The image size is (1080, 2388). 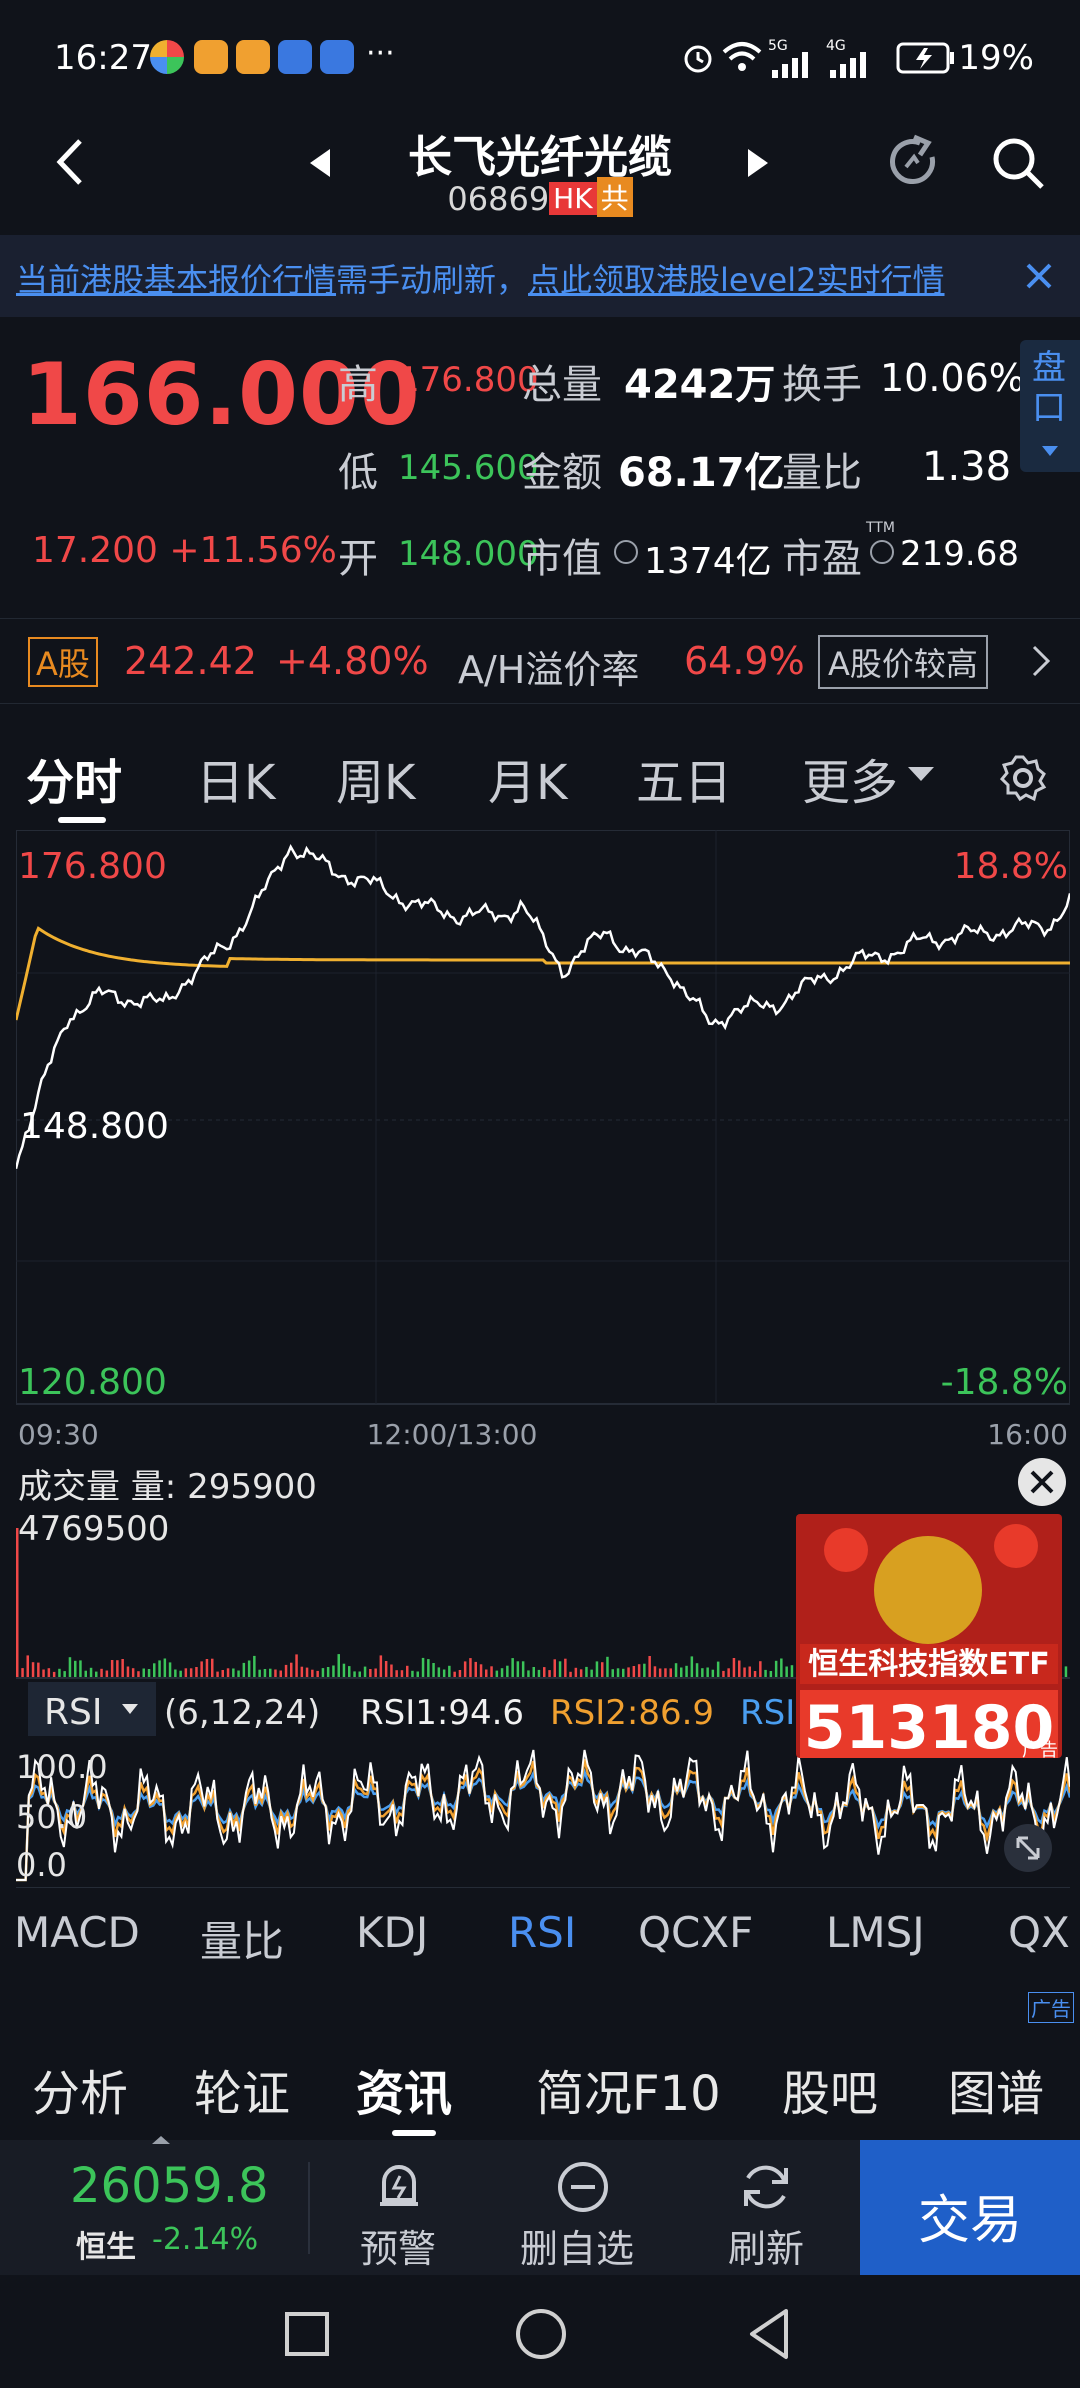 What do you see at coordinates (375, 778) in the screenshot?
I see `tab-weekly-k: 周K` at bounding box center [375, 778].